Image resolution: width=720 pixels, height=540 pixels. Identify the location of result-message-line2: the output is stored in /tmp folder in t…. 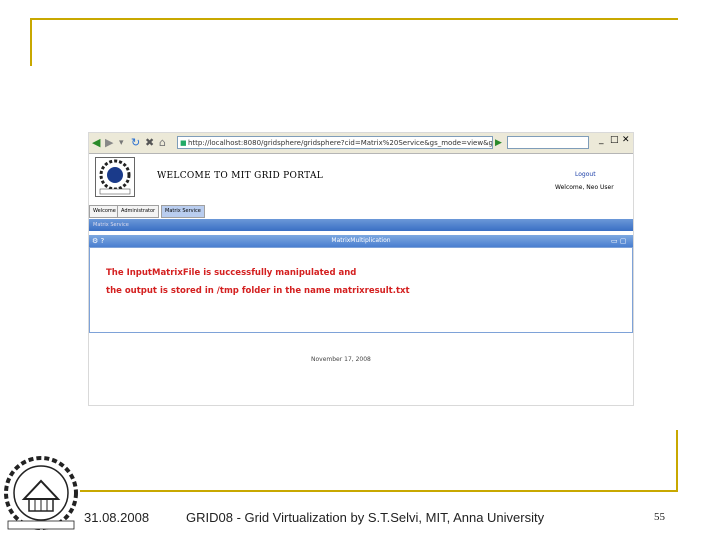
(258, 291).